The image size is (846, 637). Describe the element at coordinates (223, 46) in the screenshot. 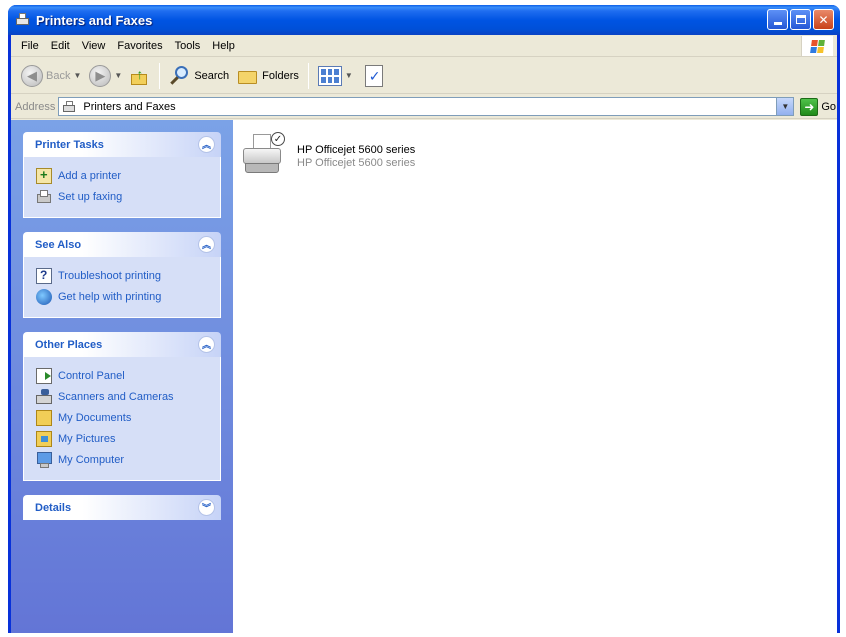

I see `menu-help: Help` at that location.